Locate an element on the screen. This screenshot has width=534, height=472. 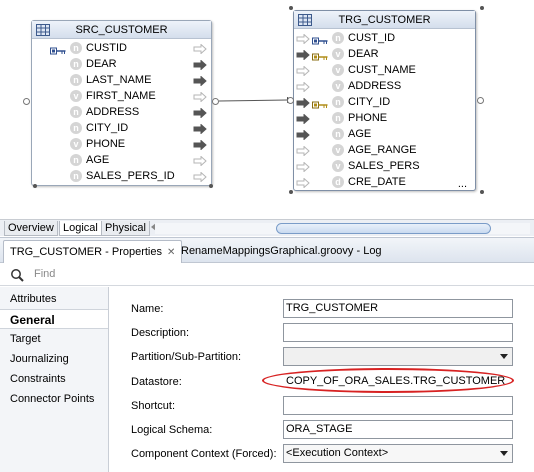
attribute-row: v PHONE is located at coordinates (121, 144).